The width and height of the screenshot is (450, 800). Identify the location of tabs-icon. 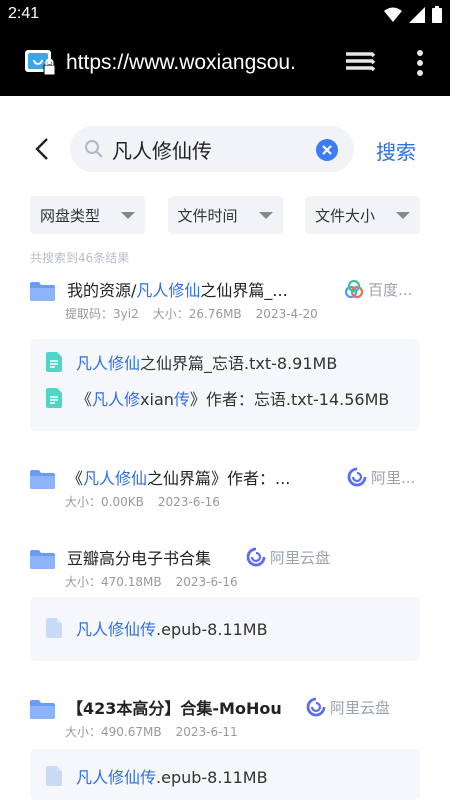
(360, 63).